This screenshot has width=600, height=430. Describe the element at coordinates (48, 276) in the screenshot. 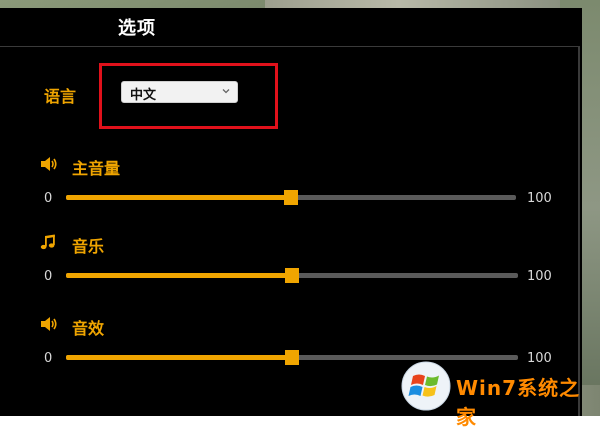

I see `music-min: 0` at that location.